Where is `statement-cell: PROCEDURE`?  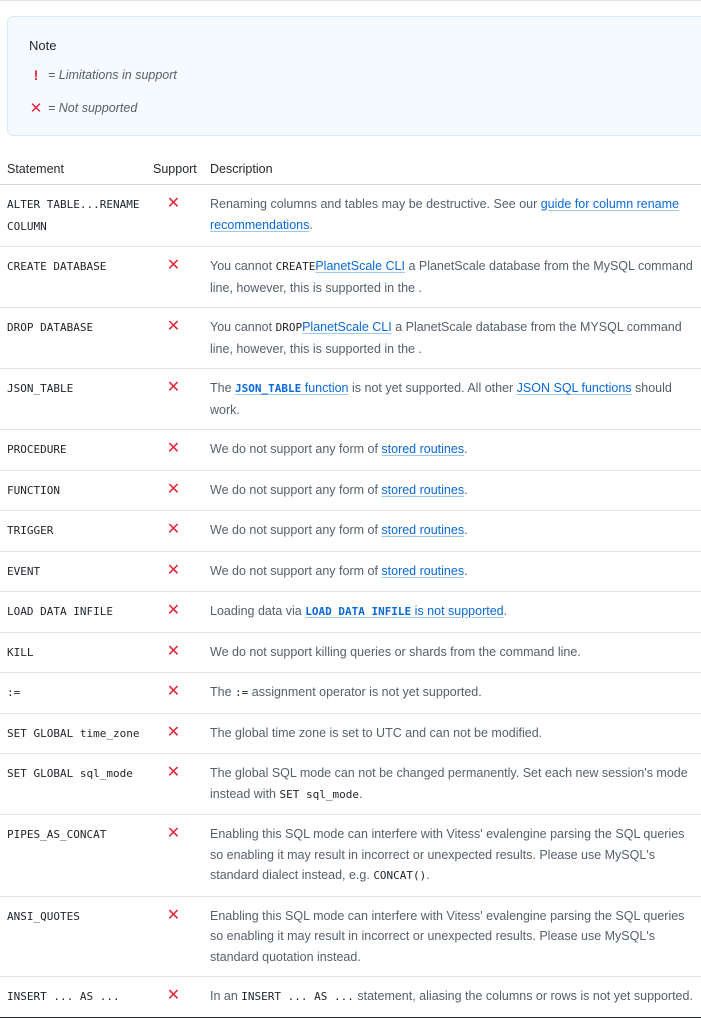 statement-cell: PROCEDURE is located at coordinates (73, 450).